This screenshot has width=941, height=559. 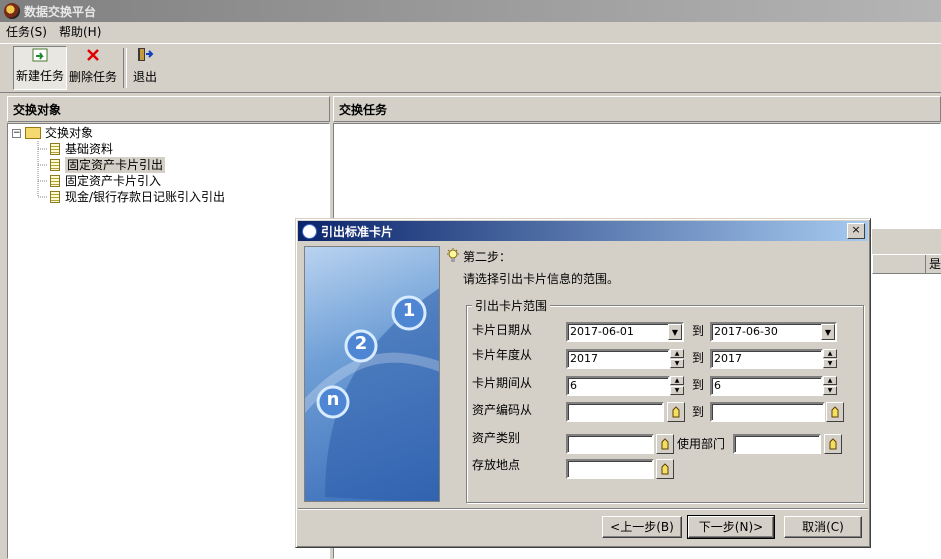 I want to click on lightbulb-icon, so click(x=453, y=257).